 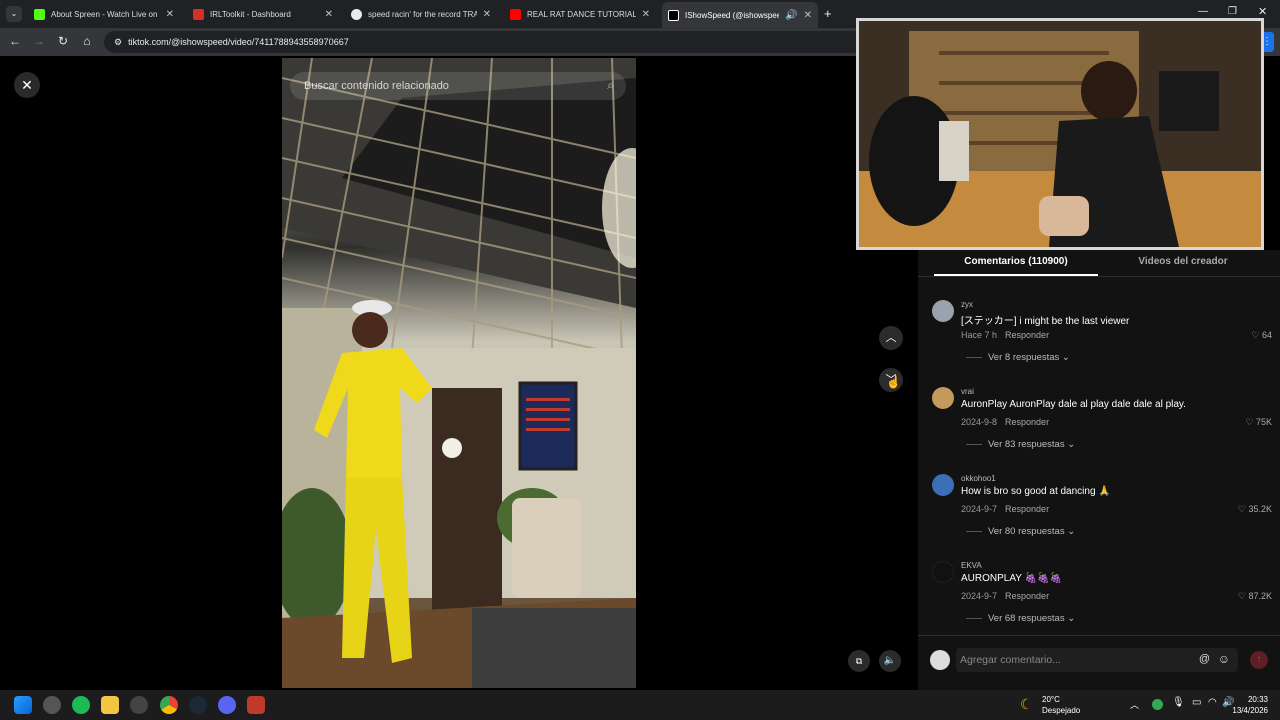 What do you see at coordinates (1016, 266) in the screenshot?
I see `tab-comments: Comentarios (110900)` at bounding box center [1016, 266].